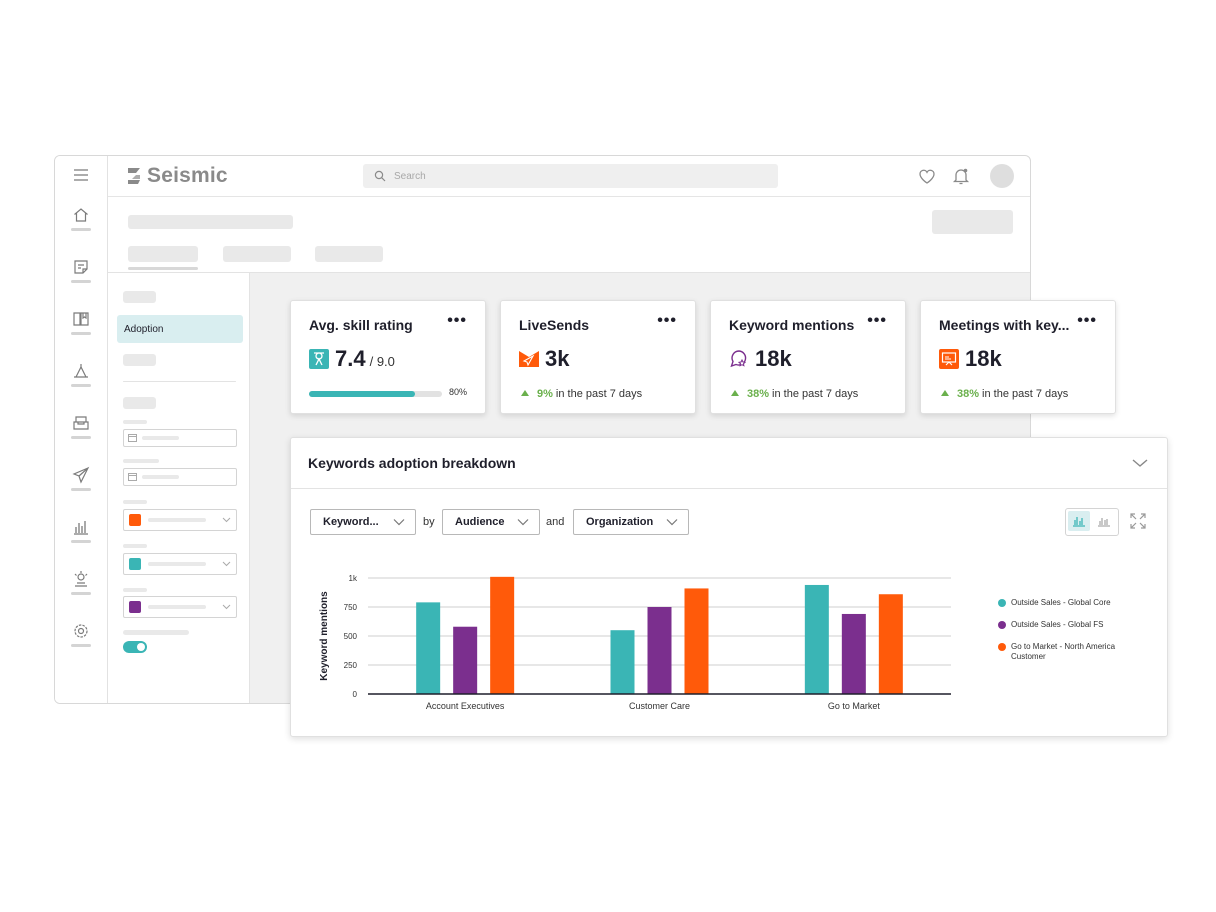 This screenshot has height=912, width=1216. Describe the element at coordinates (135, 647) in the screenshot. I see `option-toggle` at that location.